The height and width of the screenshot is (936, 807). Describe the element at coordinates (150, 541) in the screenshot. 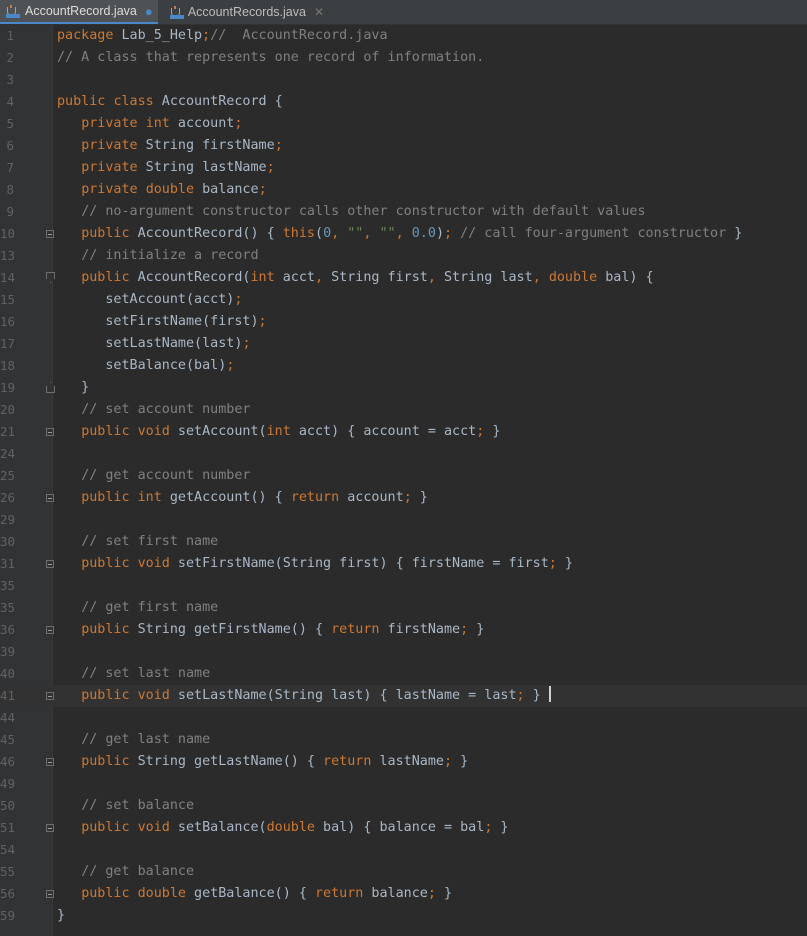

I see `code-text: // set first name` at that location.